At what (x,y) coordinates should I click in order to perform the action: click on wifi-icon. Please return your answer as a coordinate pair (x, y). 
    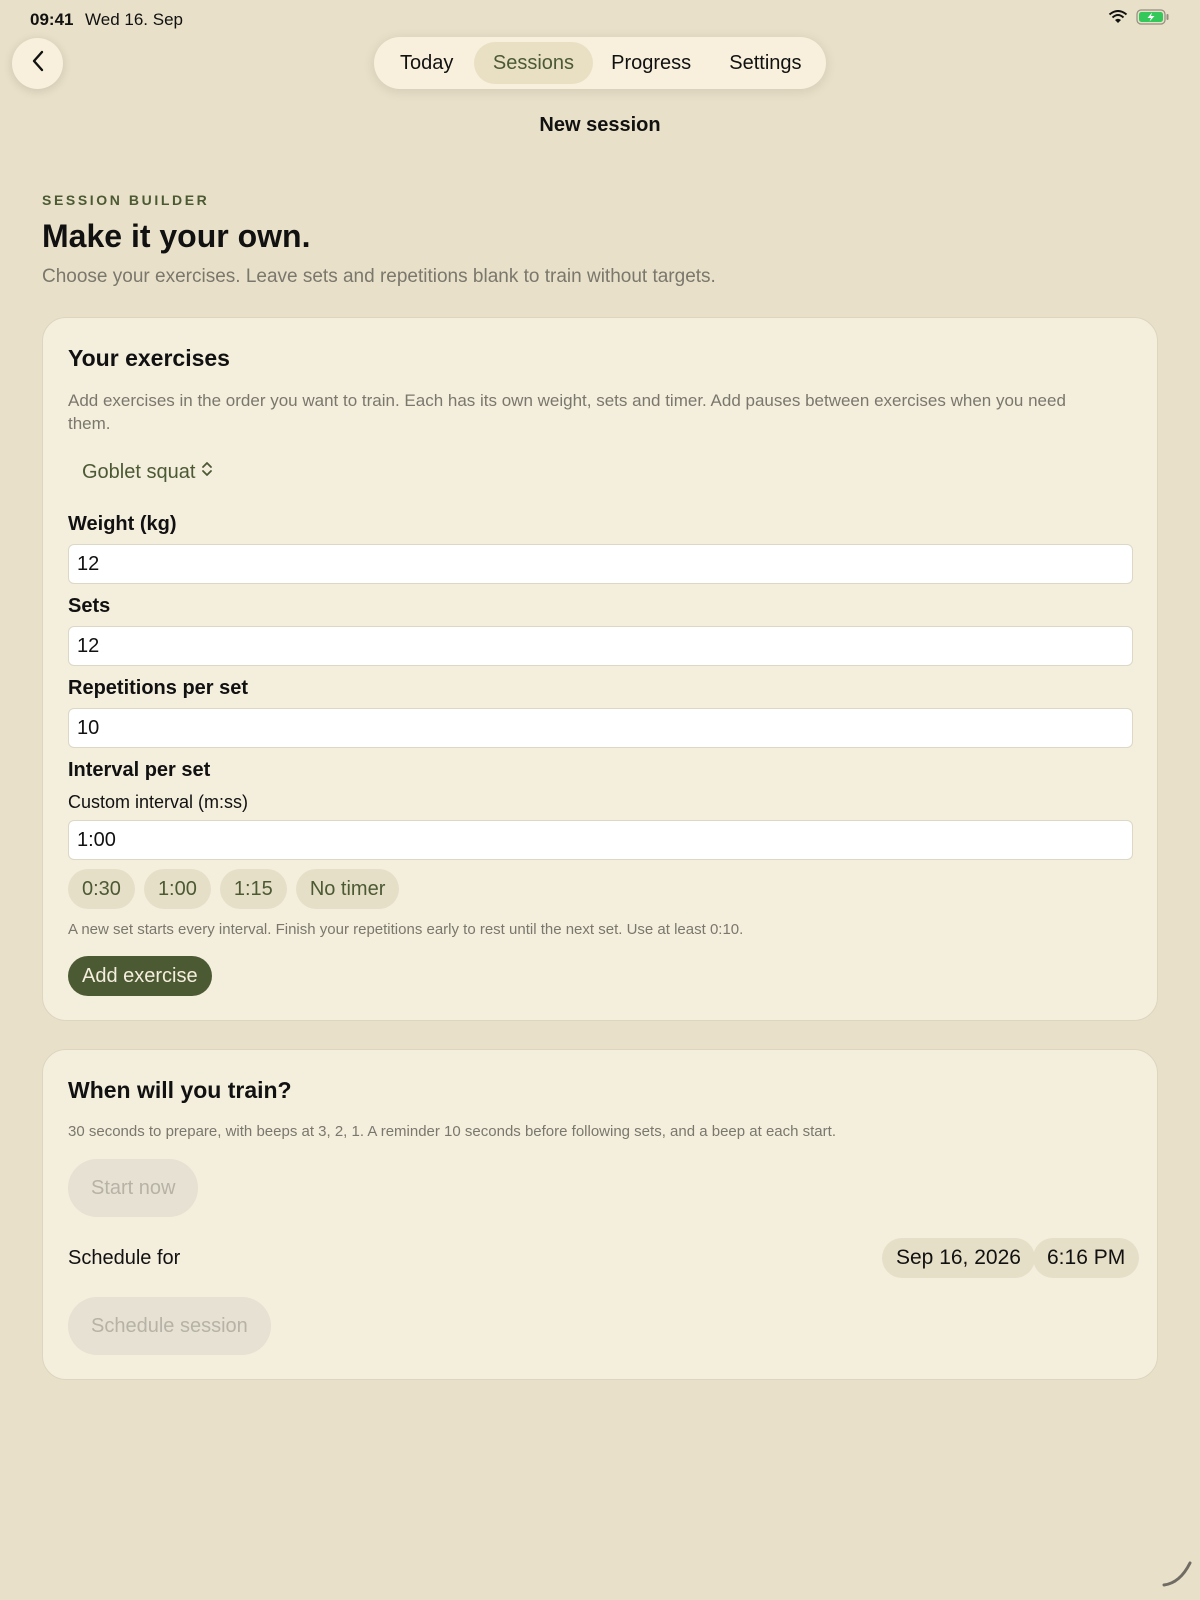
    Looking at the image, I should click on (1118, 19).